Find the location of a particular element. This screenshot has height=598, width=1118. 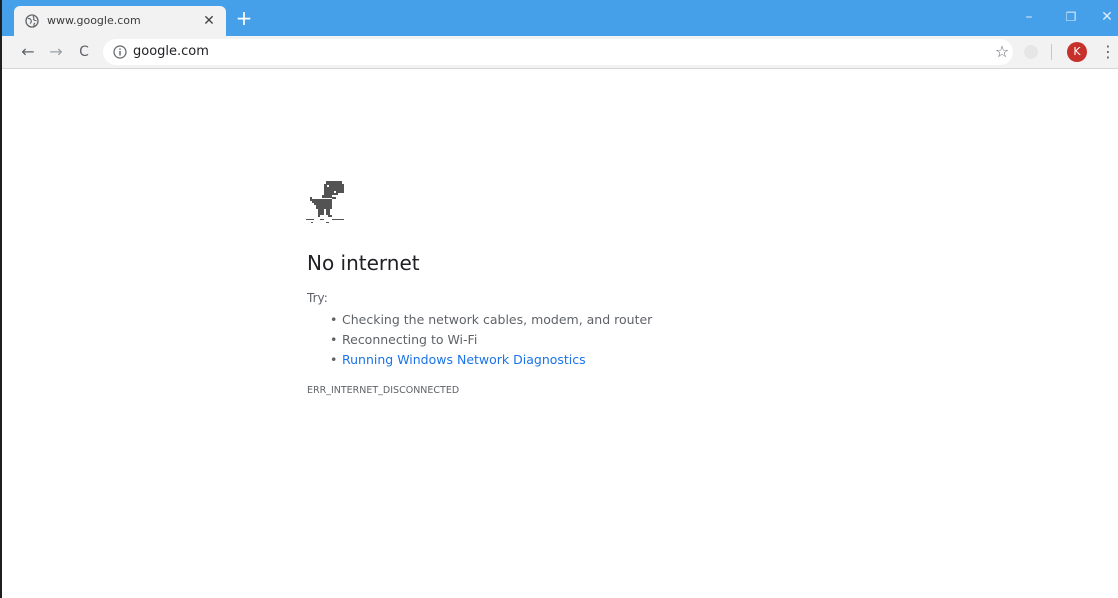

url-text: google.com is located at coordinates (171, 51).